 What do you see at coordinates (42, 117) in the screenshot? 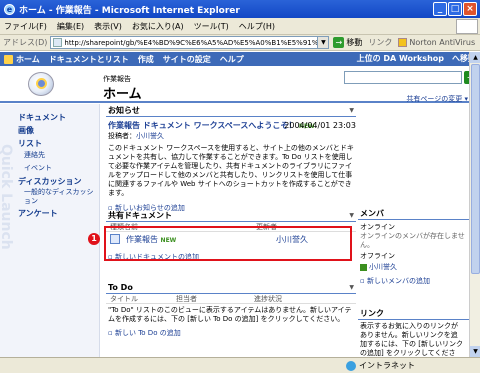
I see `sidebar-item-documents: ドキュメント` at bounding box center [42, 117].